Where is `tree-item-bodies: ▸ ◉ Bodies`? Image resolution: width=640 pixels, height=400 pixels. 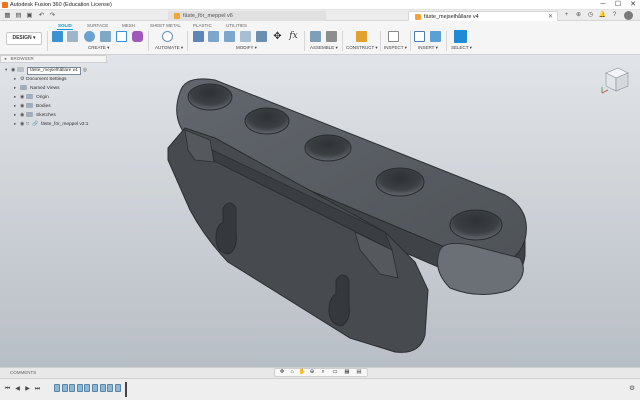
tree-item-bodies: ▸ ◉ Bodies is located at coordinates (32, 106).